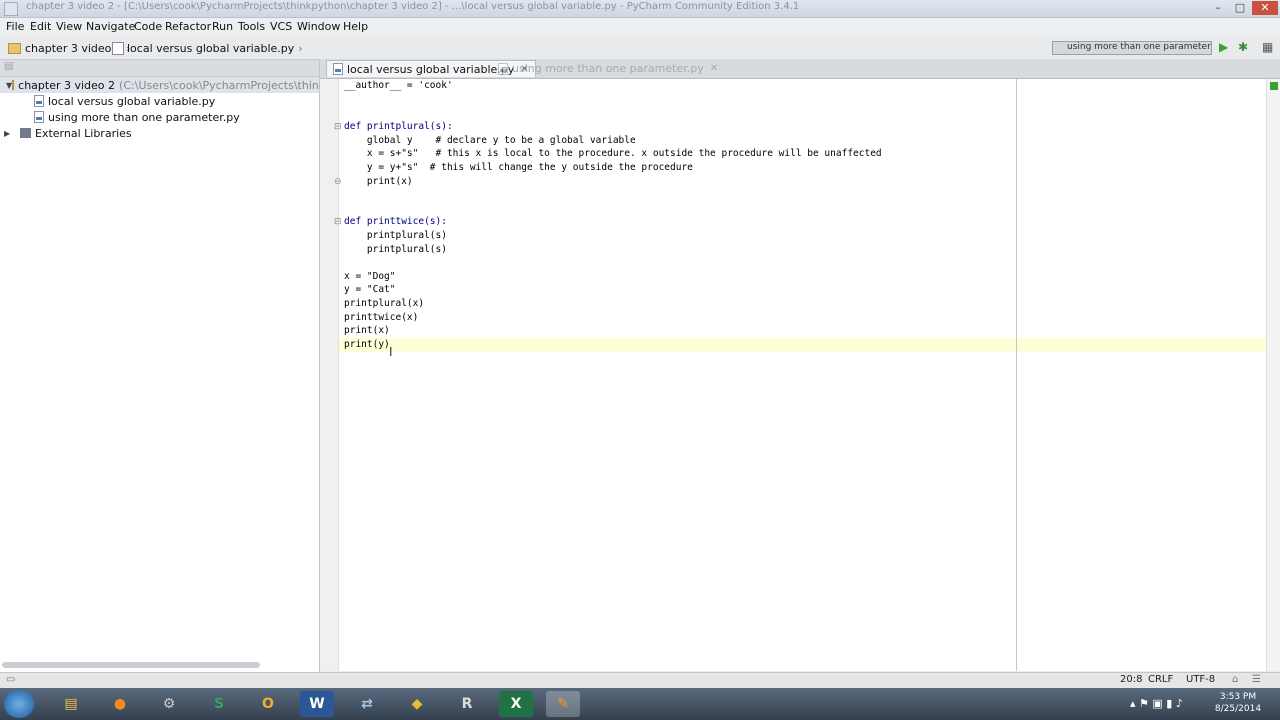 This screenshot has width=1280, height=720. I want to click on pycharm-icon: ✎, so click(563, 704).